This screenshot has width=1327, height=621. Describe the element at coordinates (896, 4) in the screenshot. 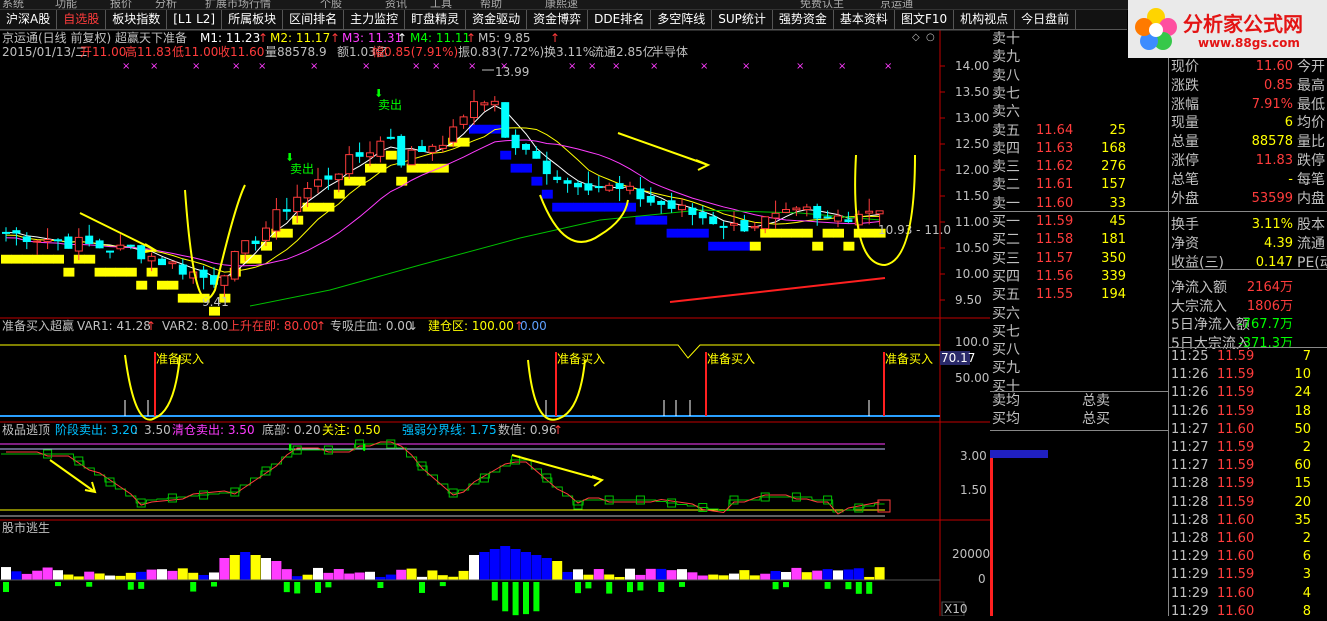

I see `top-menu-item: 京运通` at that location.